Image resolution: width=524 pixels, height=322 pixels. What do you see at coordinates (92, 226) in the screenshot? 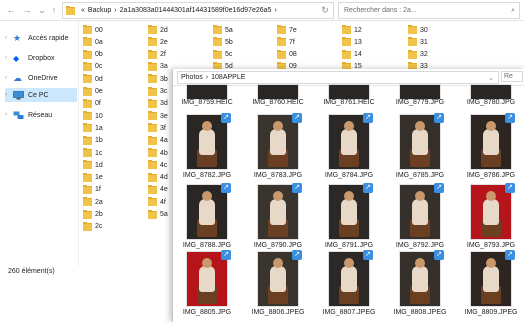
I see `folder-item: 2c` at bounding box center [92, 226].